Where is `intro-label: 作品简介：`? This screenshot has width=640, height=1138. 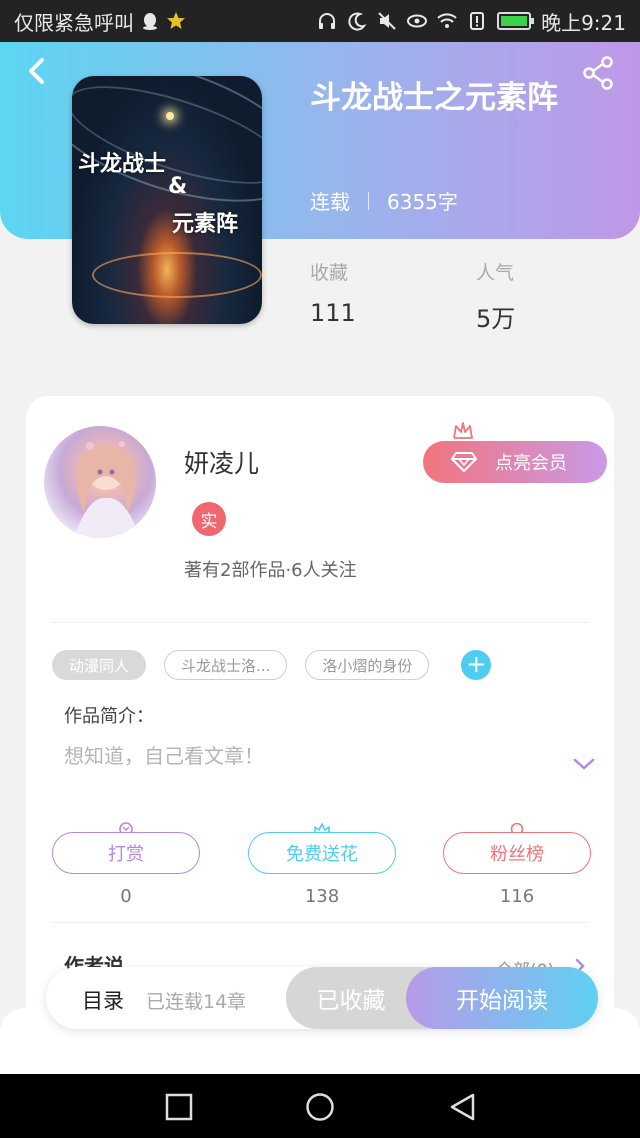
intro-label: 作品简介： is located at coordinates (109, 716).